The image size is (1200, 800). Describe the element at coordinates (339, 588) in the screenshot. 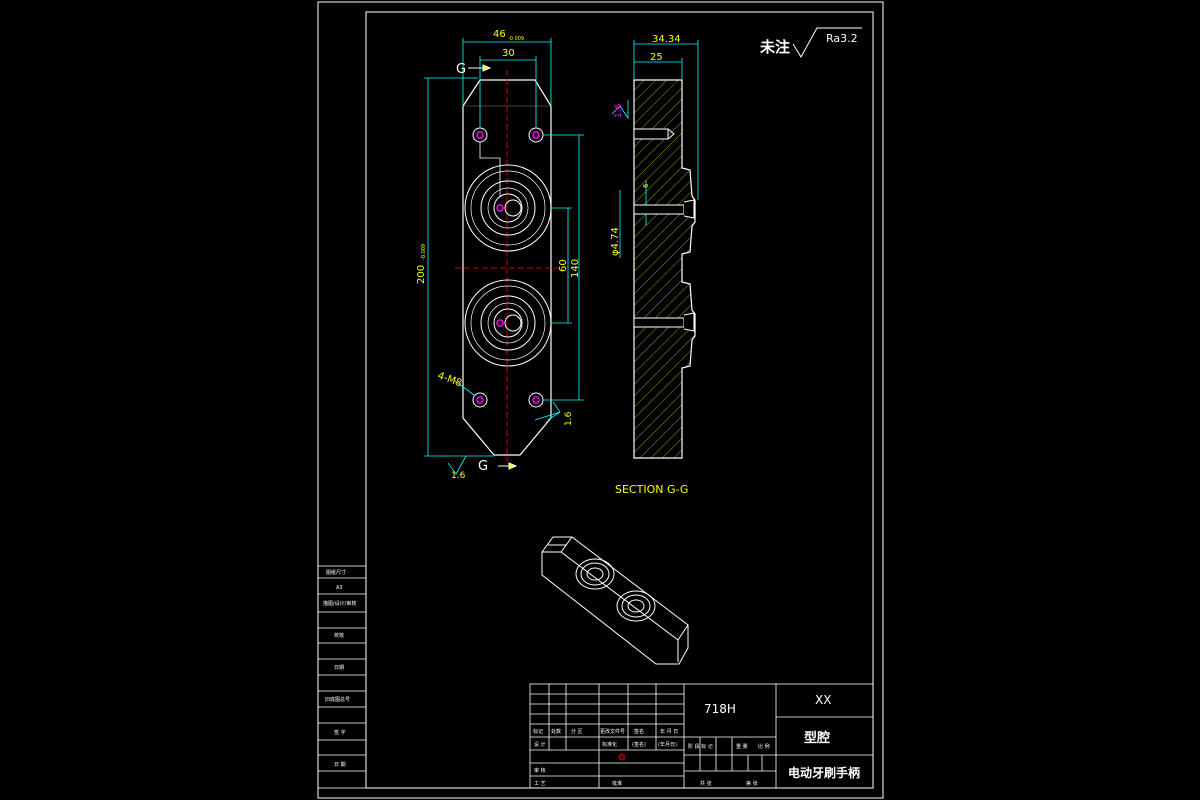

I see `left-table-row-1: A3` at that location.